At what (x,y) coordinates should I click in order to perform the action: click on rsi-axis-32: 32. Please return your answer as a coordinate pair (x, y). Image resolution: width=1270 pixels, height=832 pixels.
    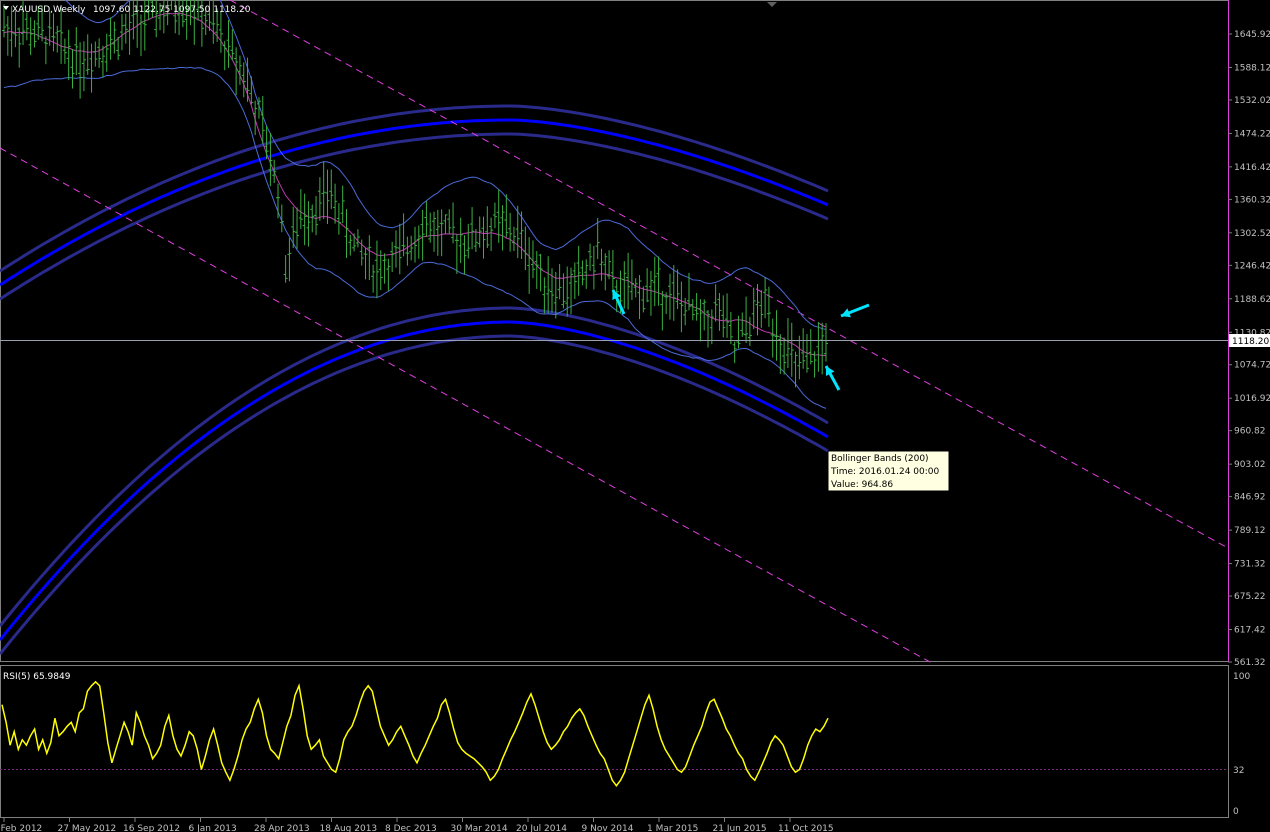
    Looking at the image, I should click on (1238, 771).